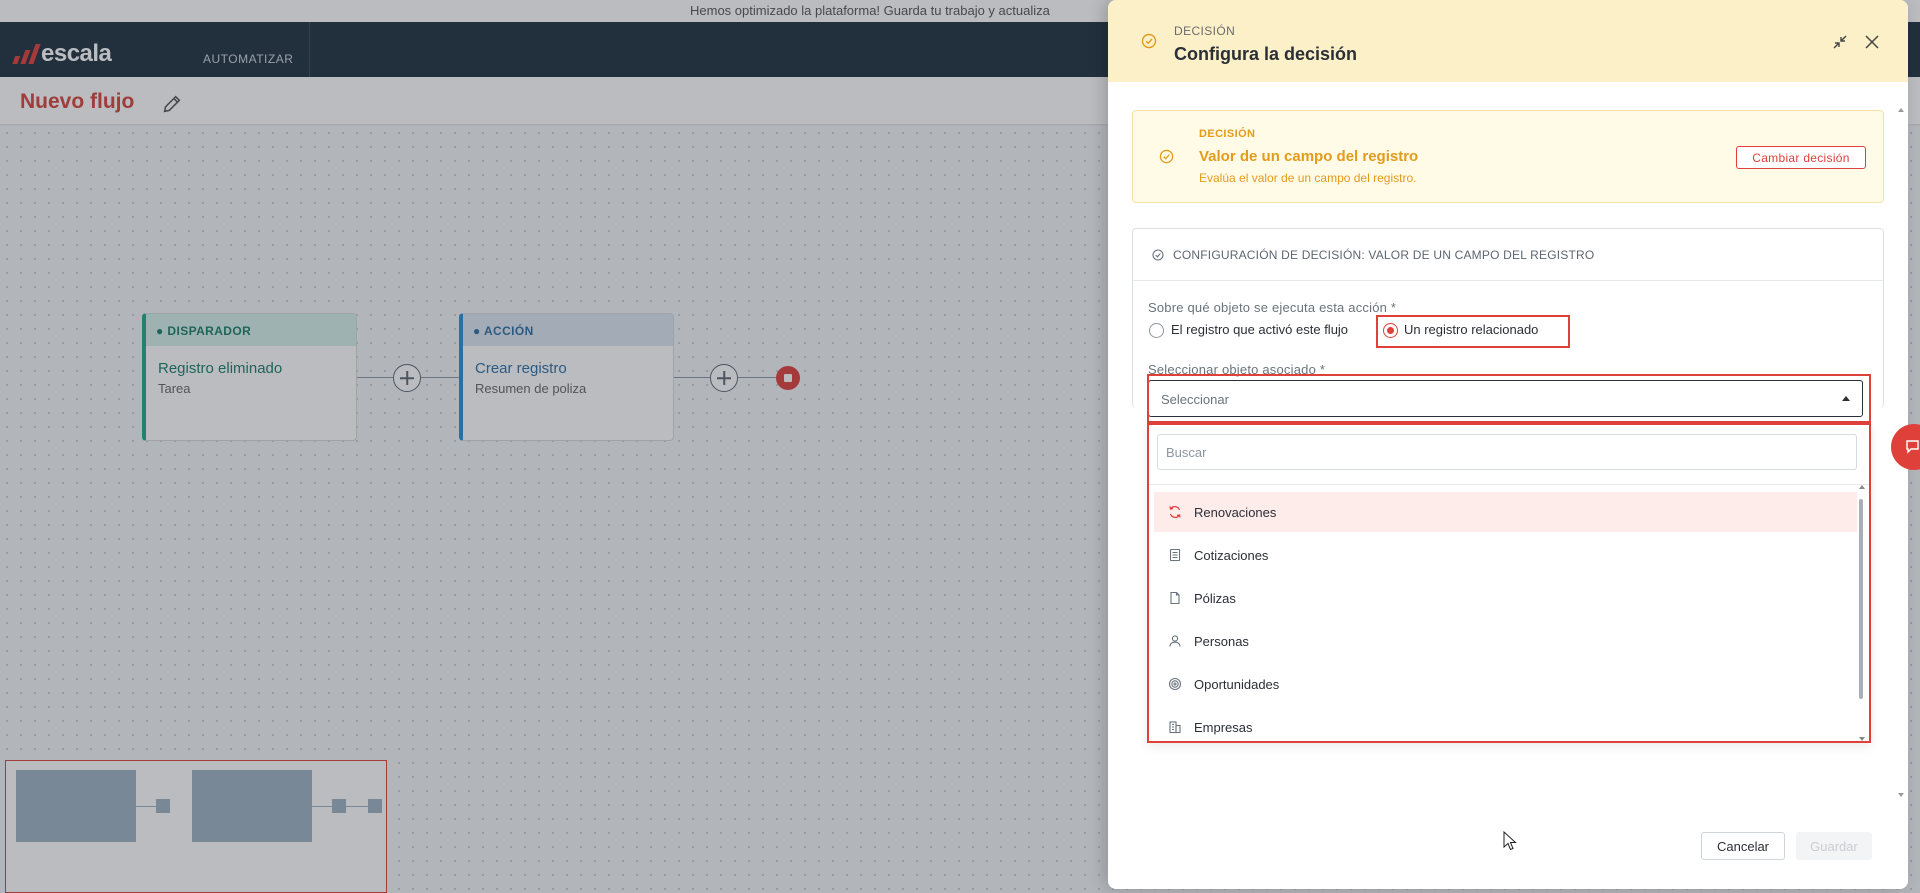 The image size is (1920, 893). Describe the element at coordinates (1912, 447) in the screenshot. I see `chat-icon` at that location.